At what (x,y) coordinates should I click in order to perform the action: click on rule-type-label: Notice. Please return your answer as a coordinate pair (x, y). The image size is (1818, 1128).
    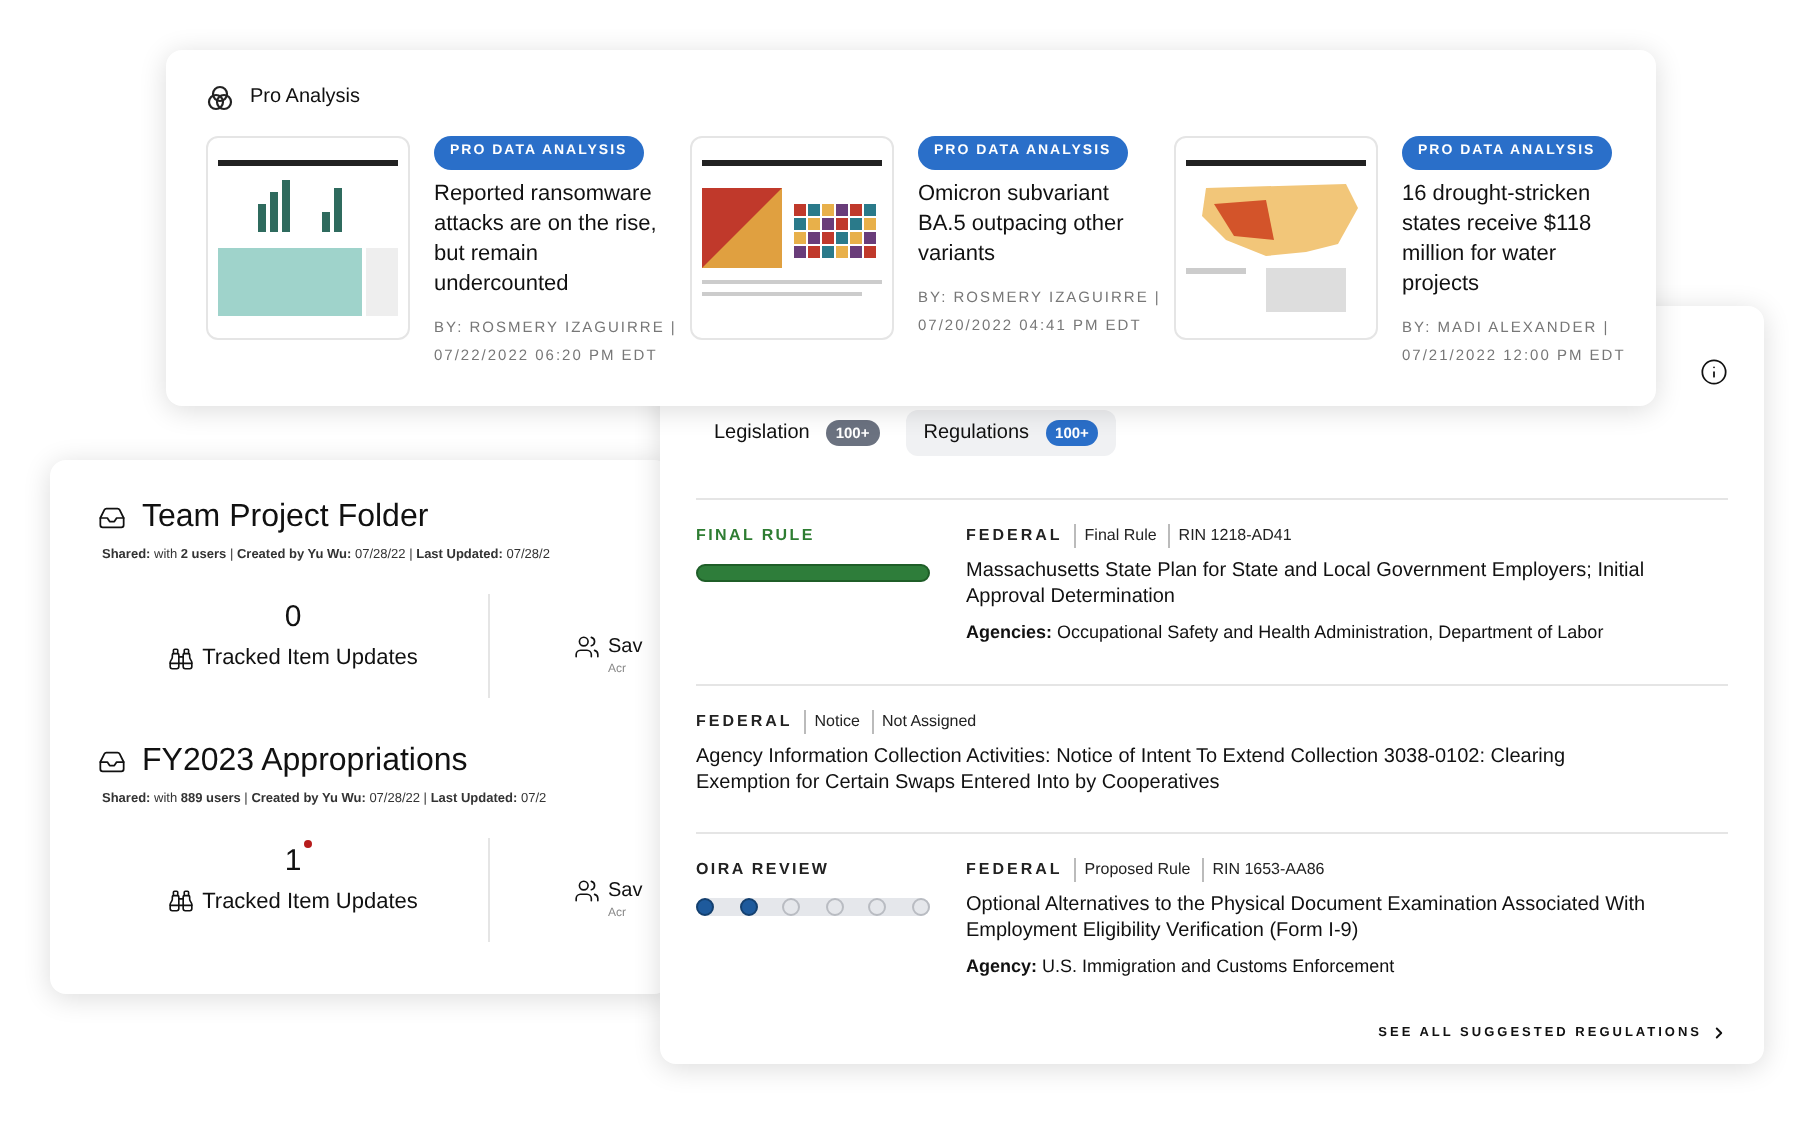
    Looking at the image, I should click on (834, 721).